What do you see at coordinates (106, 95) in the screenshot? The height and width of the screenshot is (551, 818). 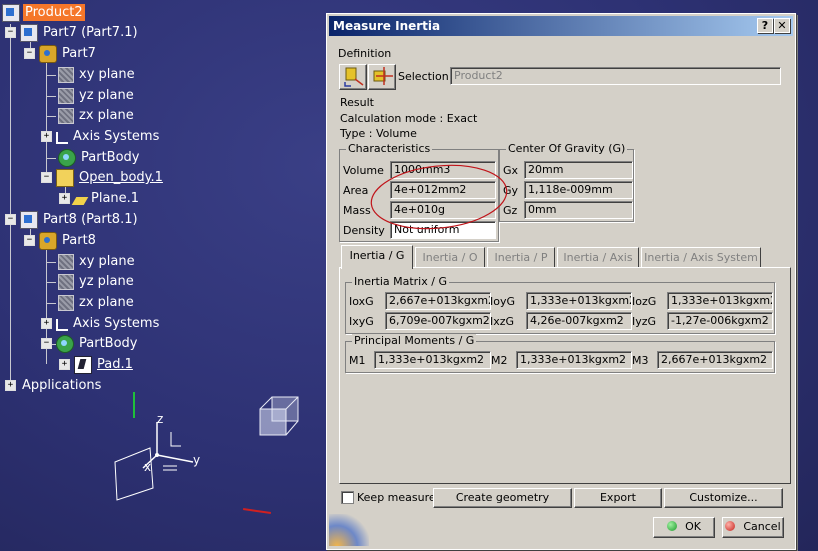 I see `tree-node-label: yz plane` at bounding box center [106, 95].